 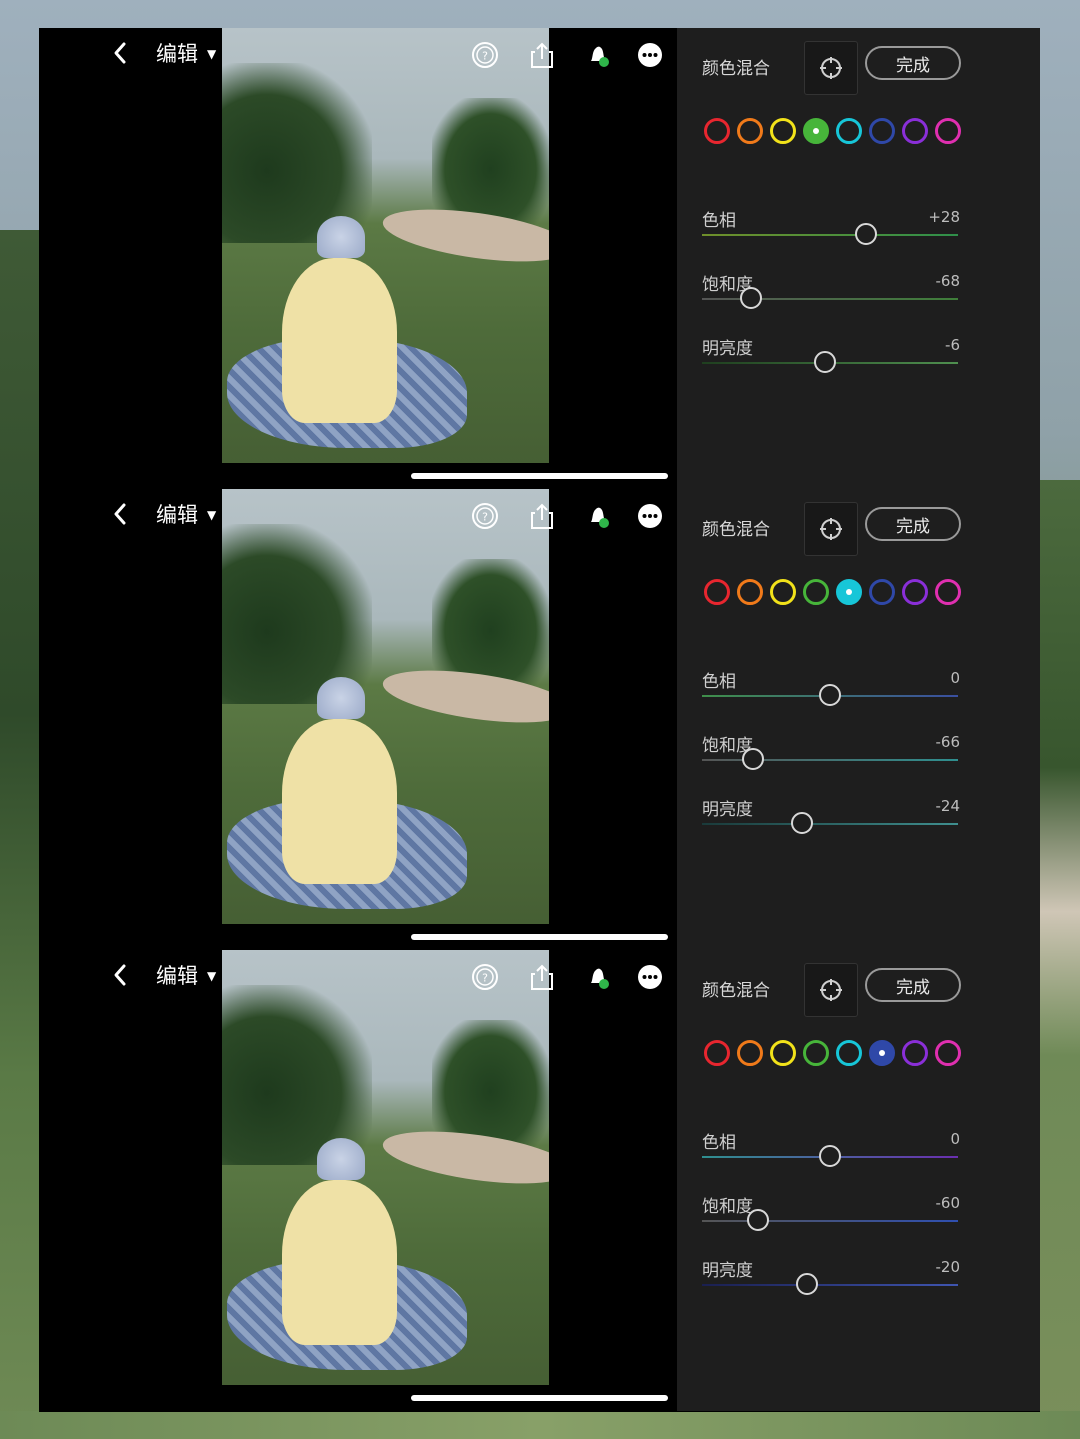 What do you see at coordinates (341, 698) in the screenshot?
I see `photo-hat` at bounding box center [341, 698].